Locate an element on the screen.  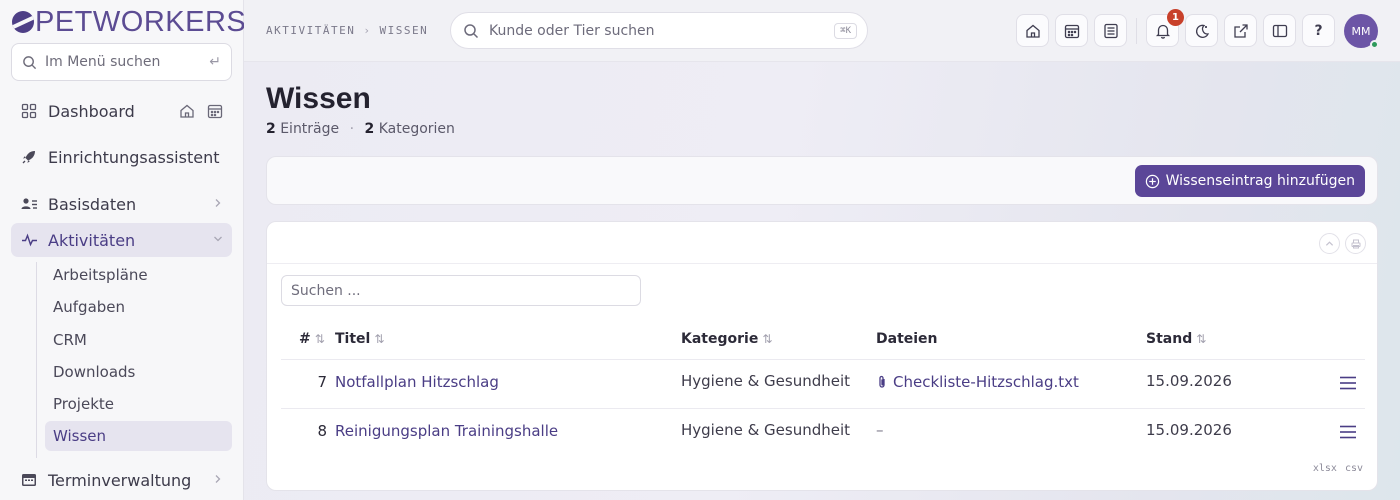
plus-circle-icon is located at coordinates (1152, 181).